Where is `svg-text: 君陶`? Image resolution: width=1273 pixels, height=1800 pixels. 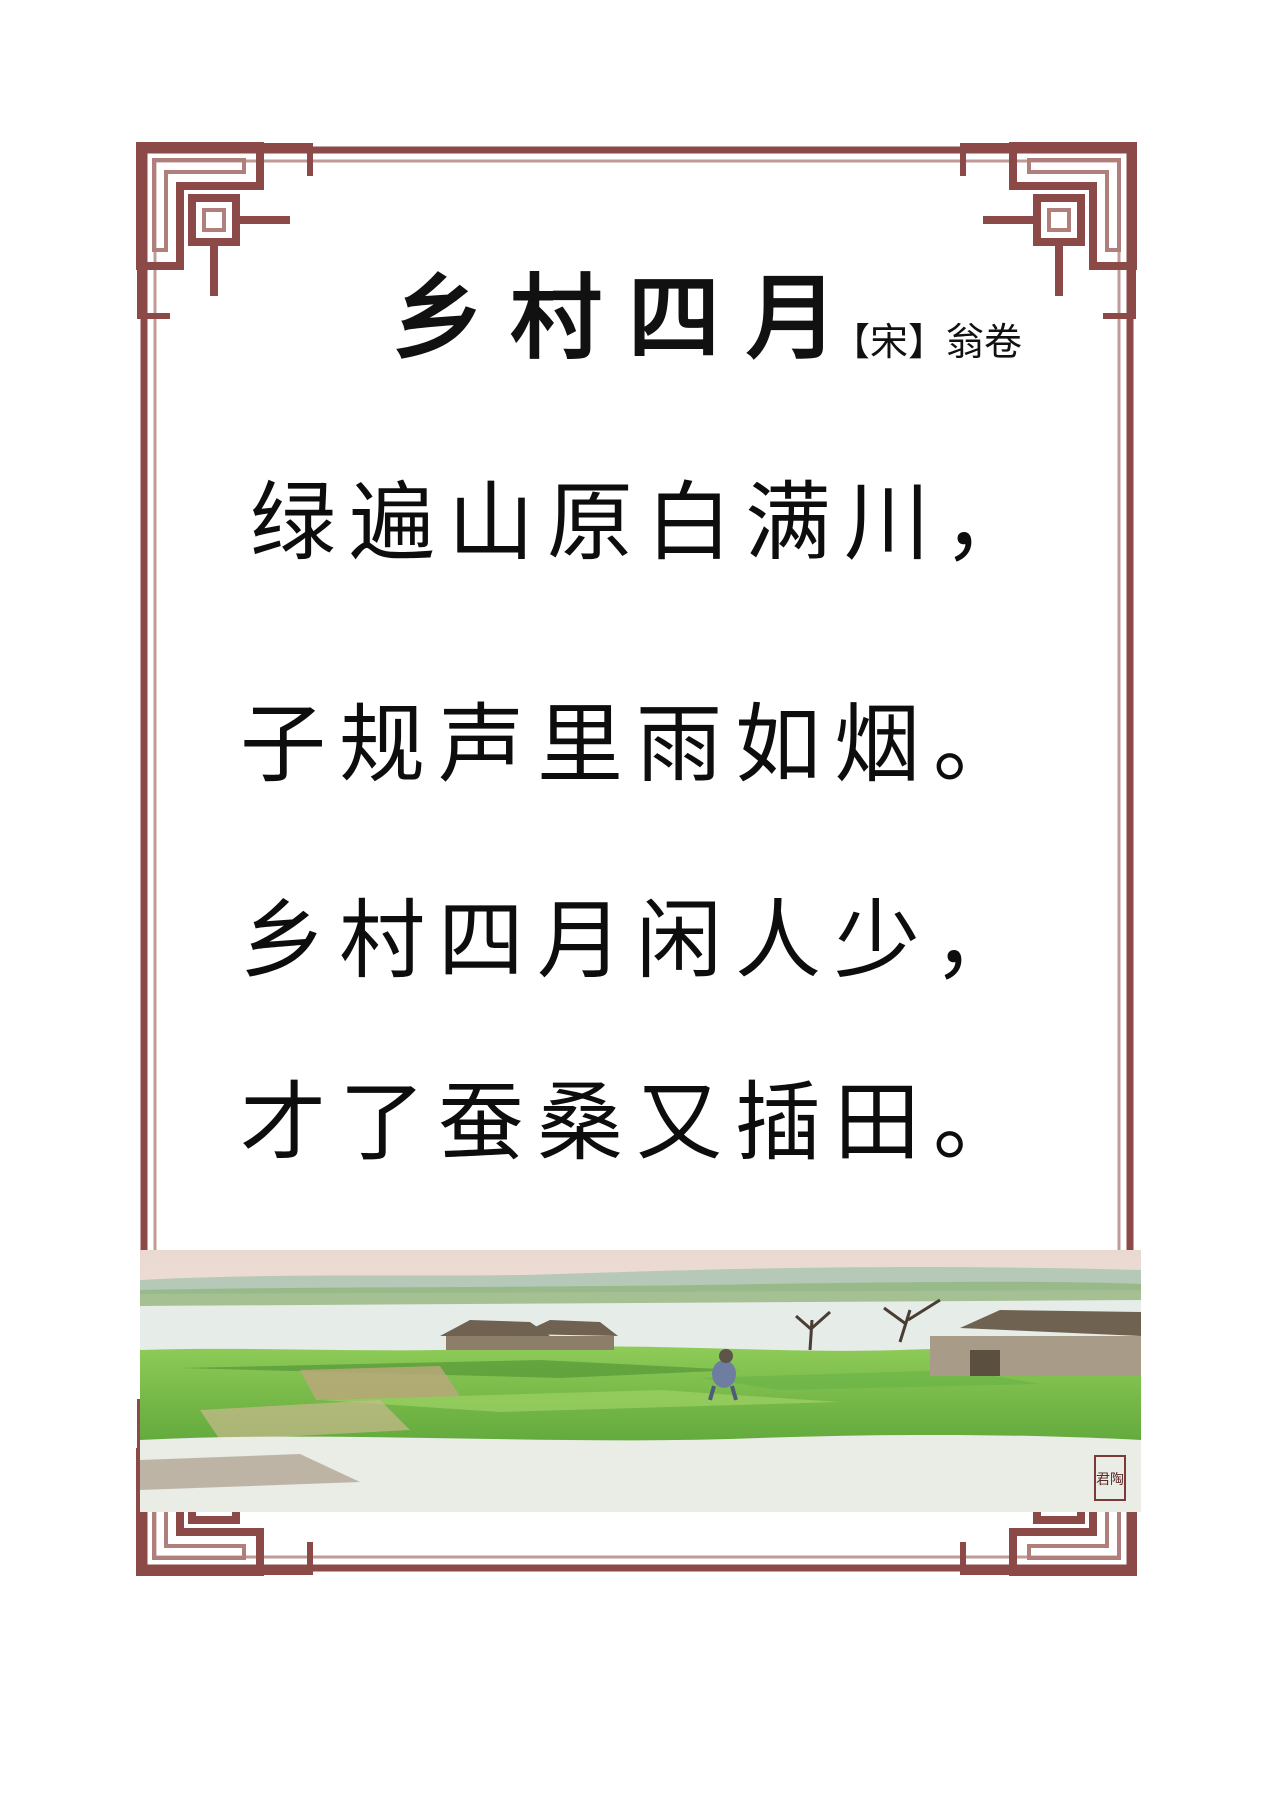 svg-text: 君陶 is located at coordinates (1110, 1480).